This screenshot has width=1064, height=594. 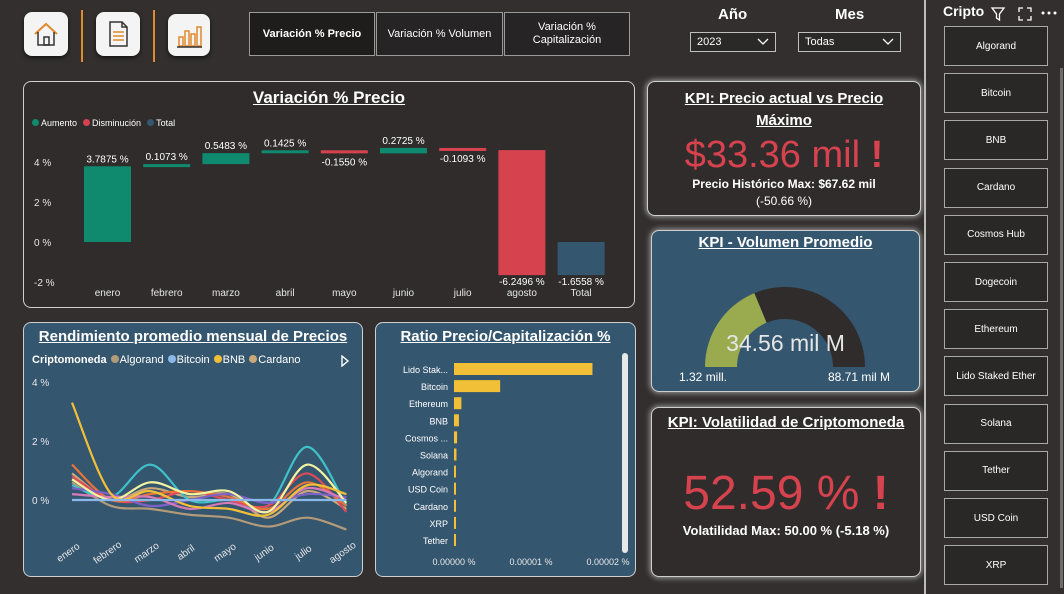 What do you see at coordinates (772, 155) in the screenshot?
I see `kpi-price-value: $33.36 mil` at bounding box center [772, 155].